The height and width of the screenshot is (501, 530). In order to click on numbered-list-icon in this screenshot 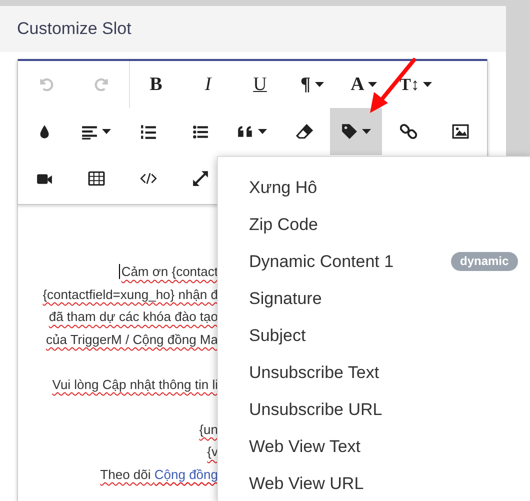, I will do `click(148, 131)`.